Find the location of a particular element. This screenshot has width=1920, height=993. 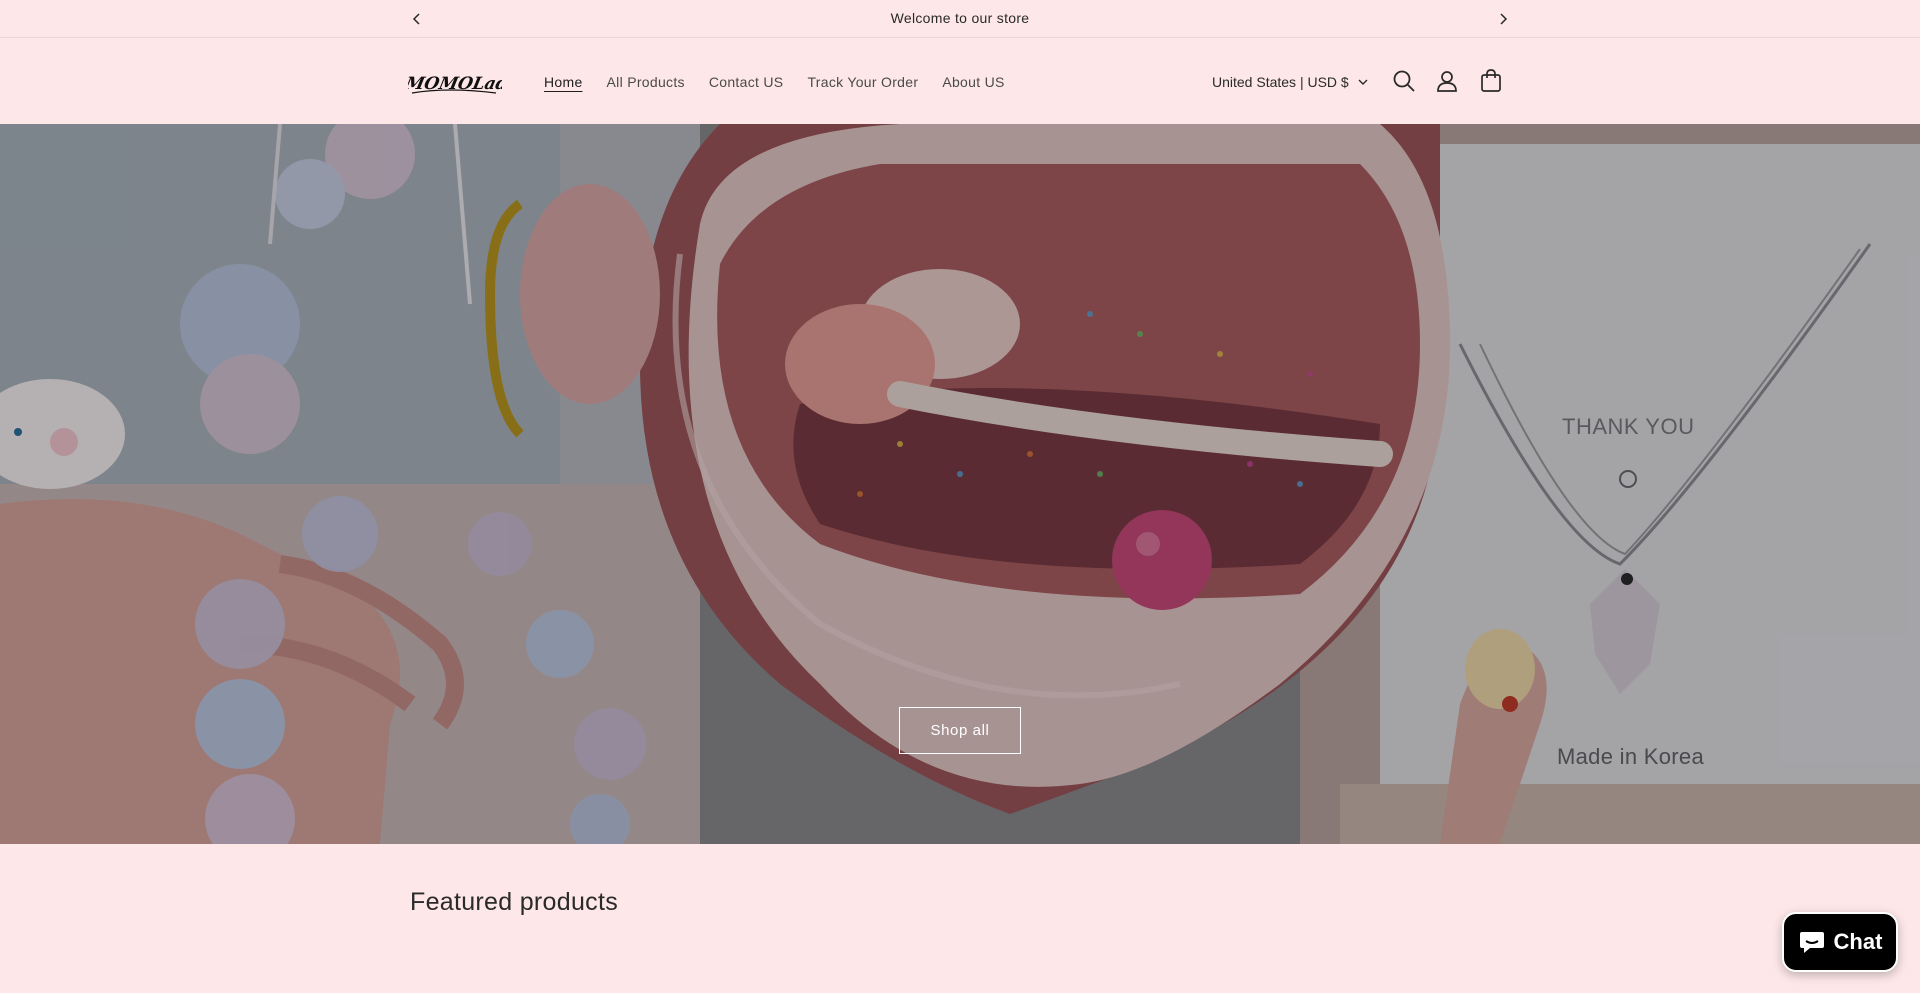

nav-track-order: Track Your Order is located at coordinates (862, 82).